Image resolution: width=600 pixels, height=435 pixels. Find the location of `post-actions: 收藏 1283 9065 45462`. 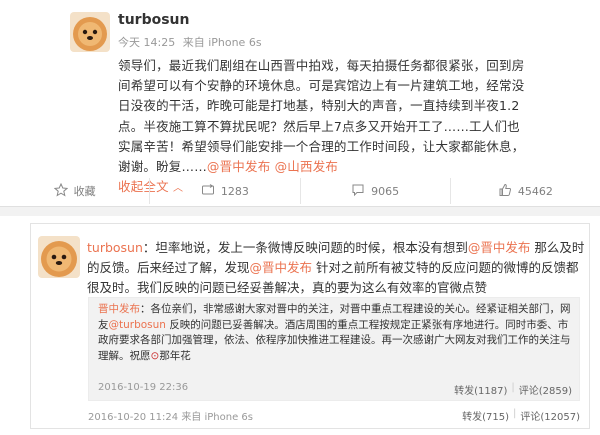

post-actions: 收藏 1283 9065 45462 is located at coordinates (300, 191).